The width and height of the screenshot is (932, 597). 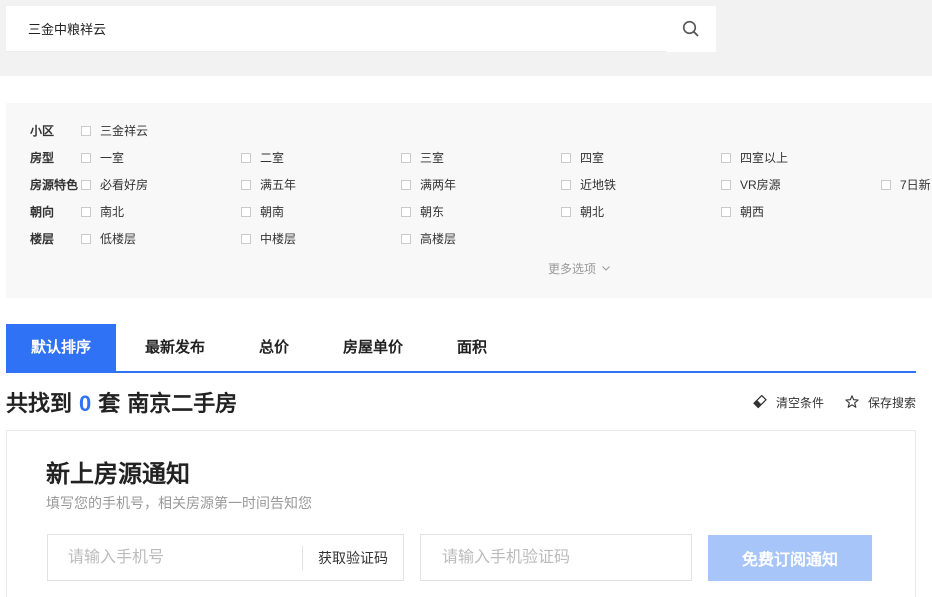 I want to click on chevron-down-icon, so click(x=606, y=268).